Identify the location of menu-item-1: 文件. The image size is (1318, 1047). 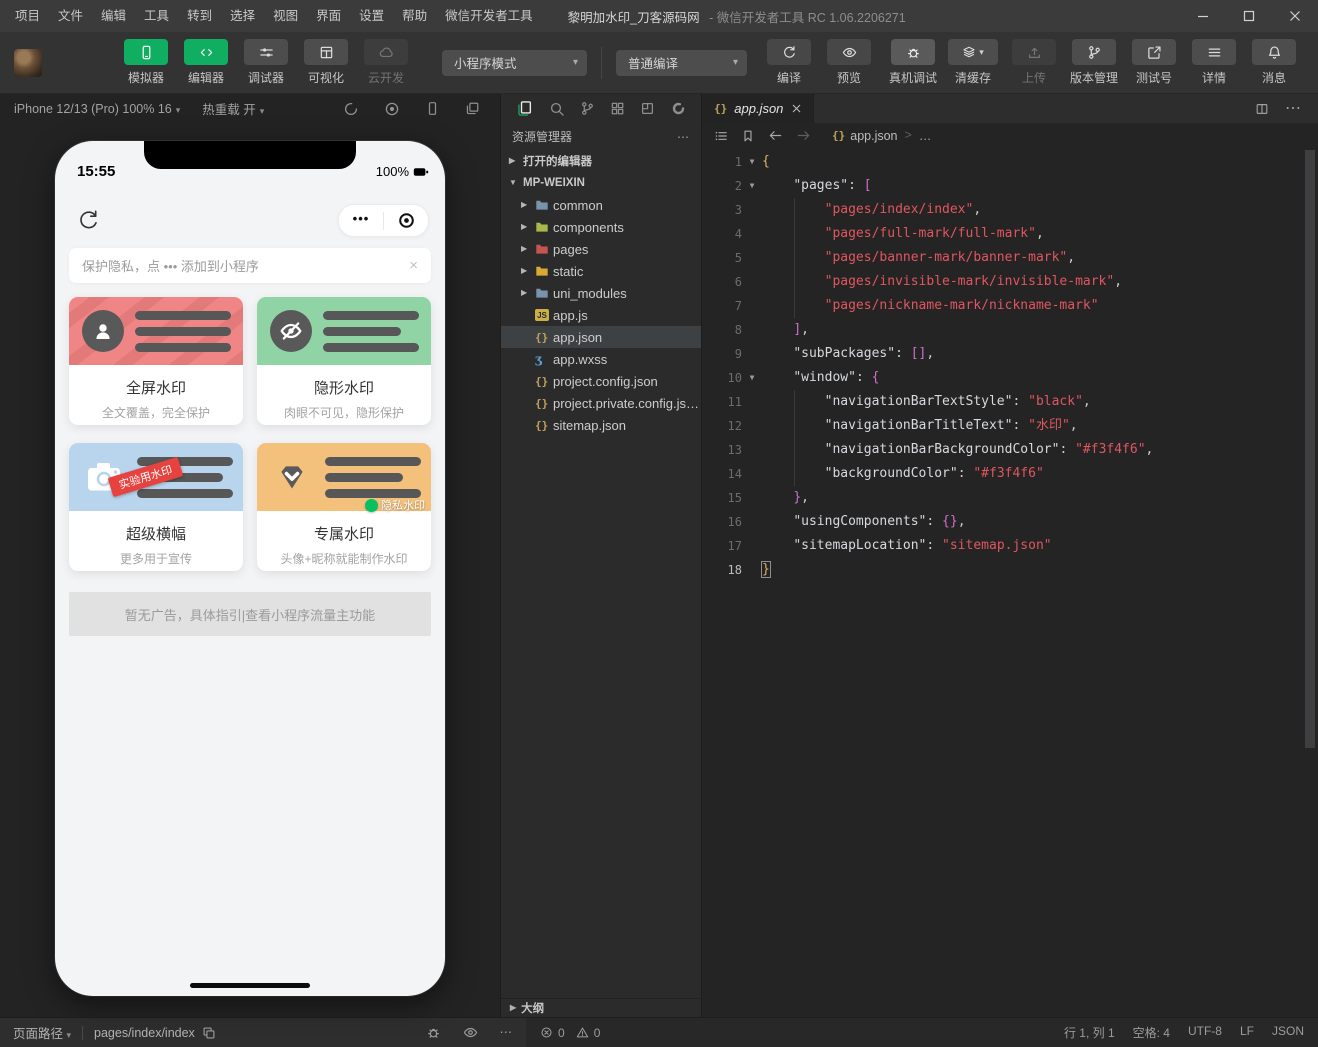
(70, 16).